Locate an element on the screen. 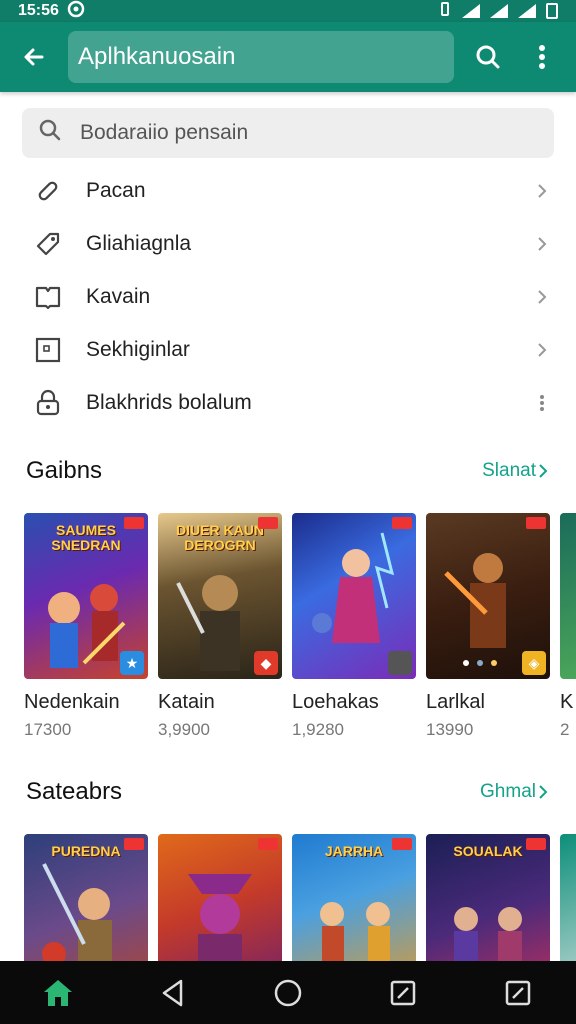 The height and width of the screenshot is (1024, 576). game-name: Larlkal is located at coordinates (455, 702).